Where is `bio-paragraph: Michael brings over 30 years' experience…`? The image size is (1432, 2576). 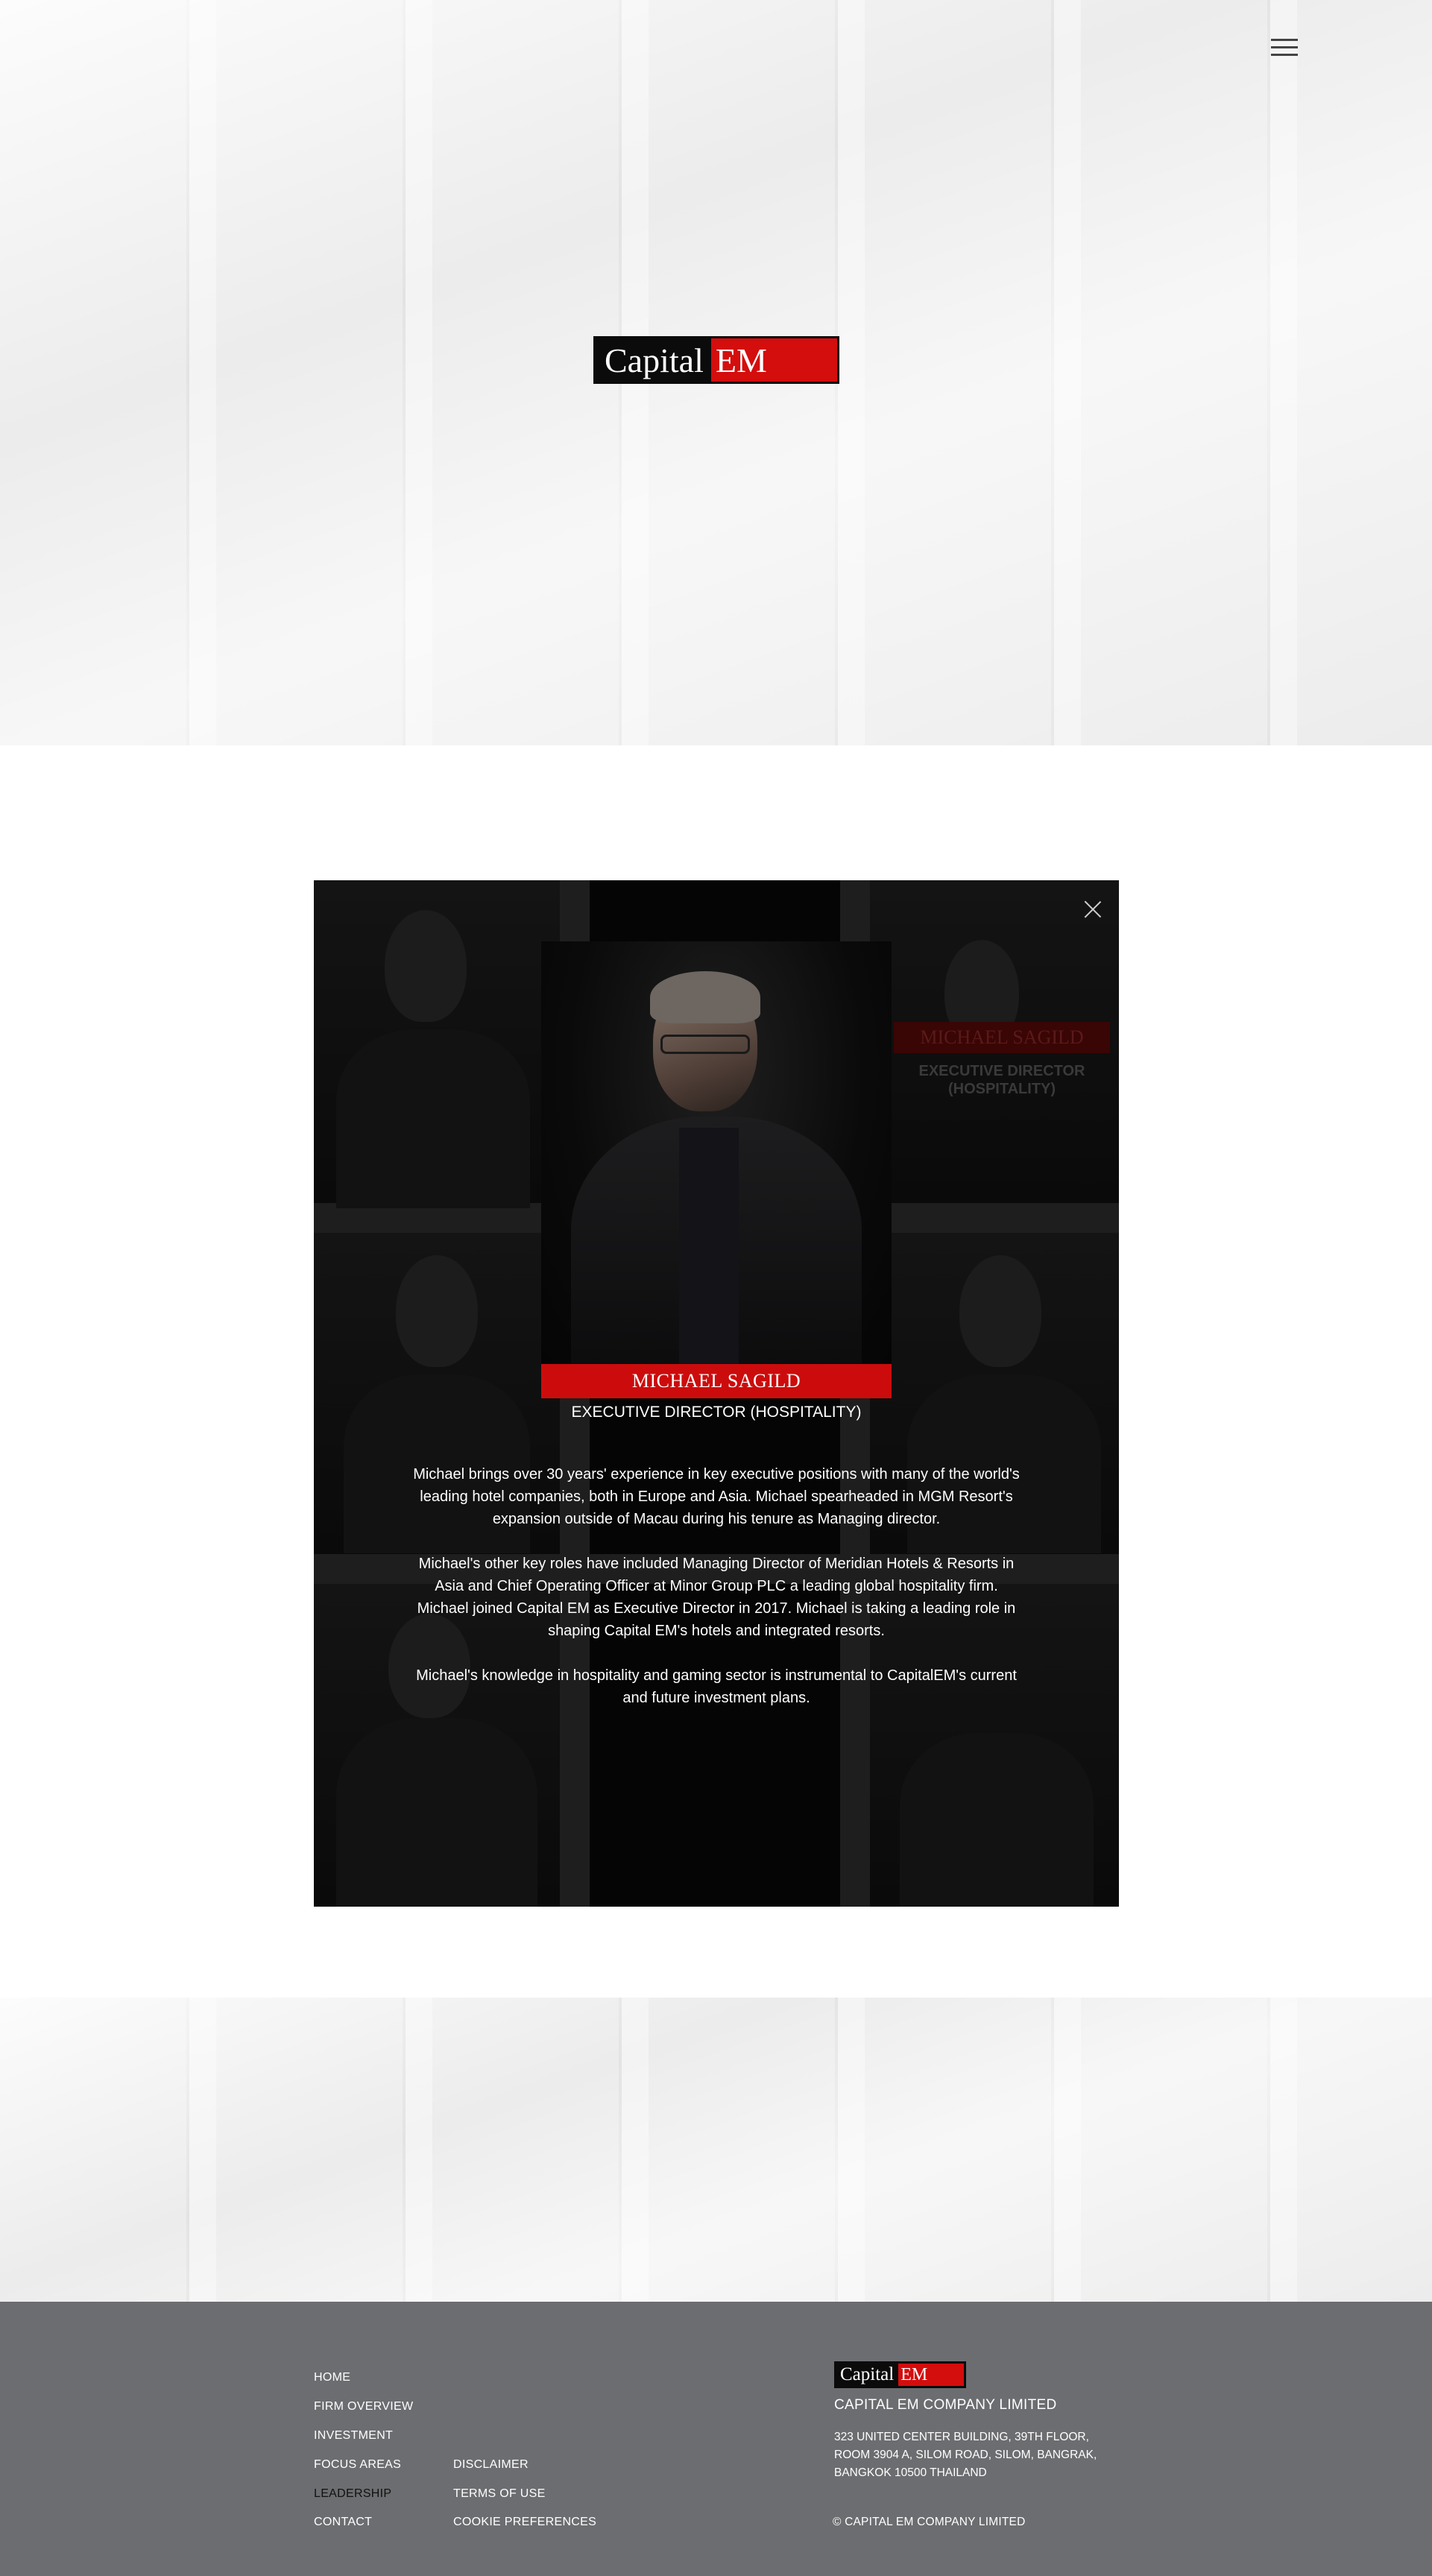 bio-paragraph: Michael brings over 30 years' experience… is located at coordinates (716, 1497).